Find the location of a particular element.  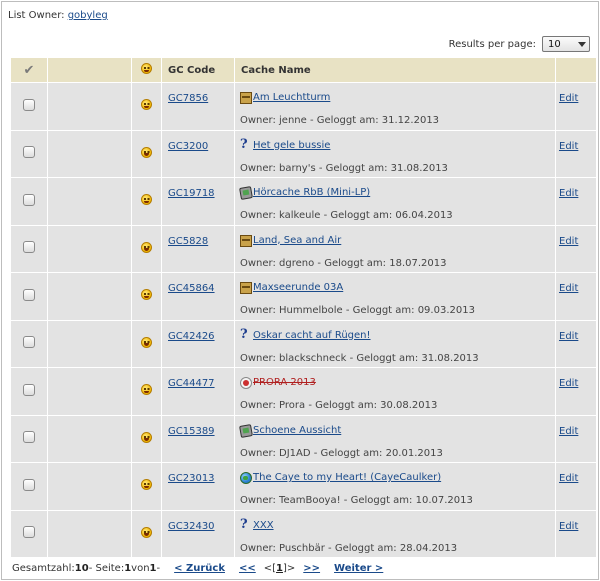

previous-page-link: < Zurück is located at coordinates (199, 568).